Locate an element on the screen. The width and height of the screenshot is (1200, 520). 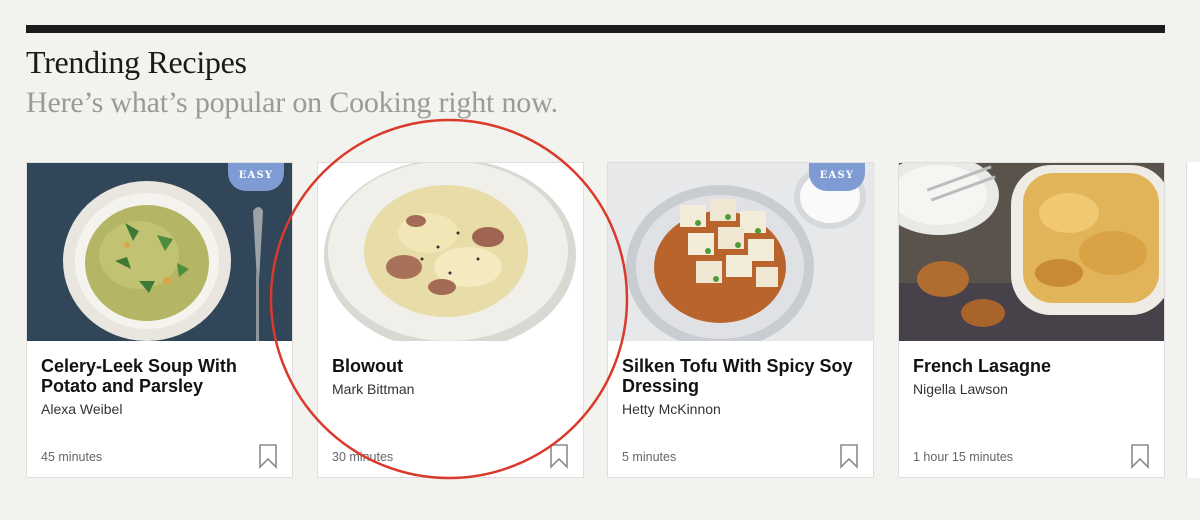
recipe-author: Nigella Lawson is located at coordinates (960, 389).